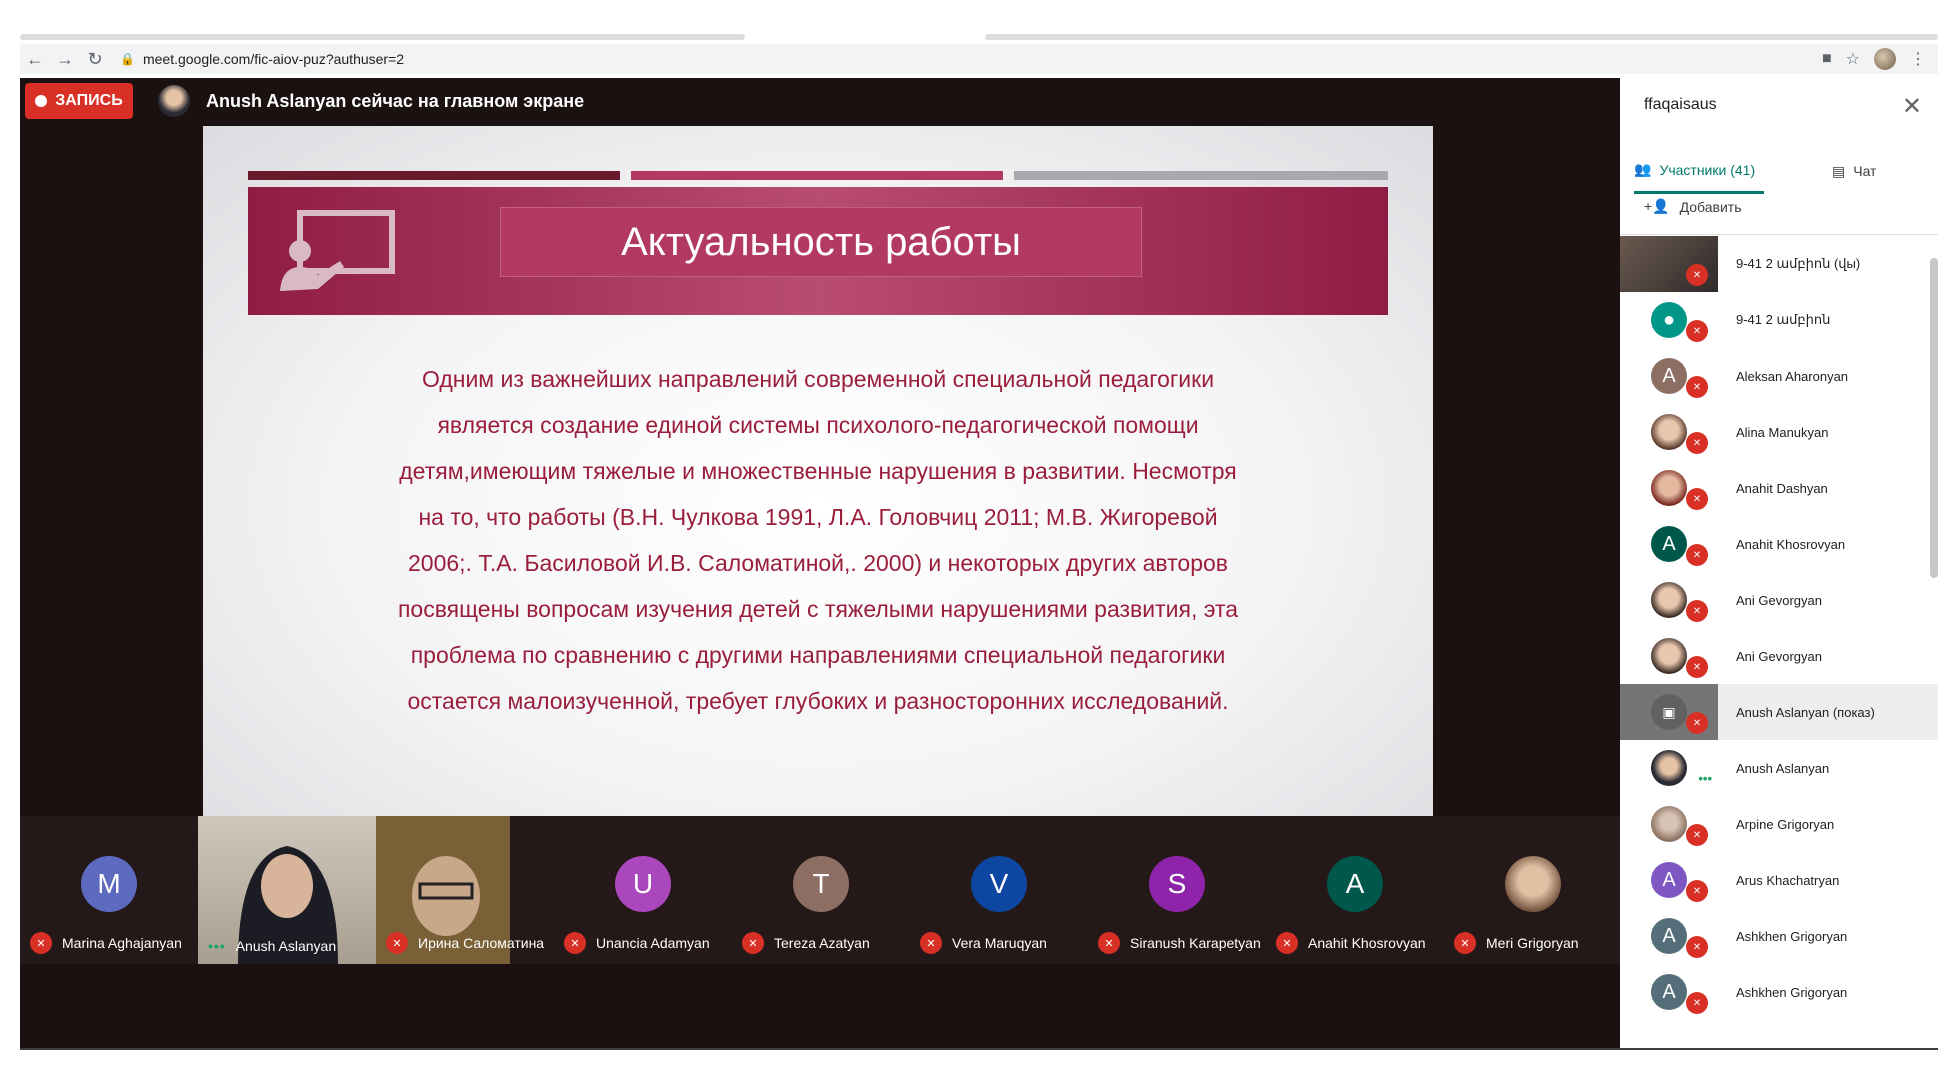 This screenshot has height=1090, width=1938. I want to click on participant-row: A ✕ Arus Khachatryan, so click(1779, 880).